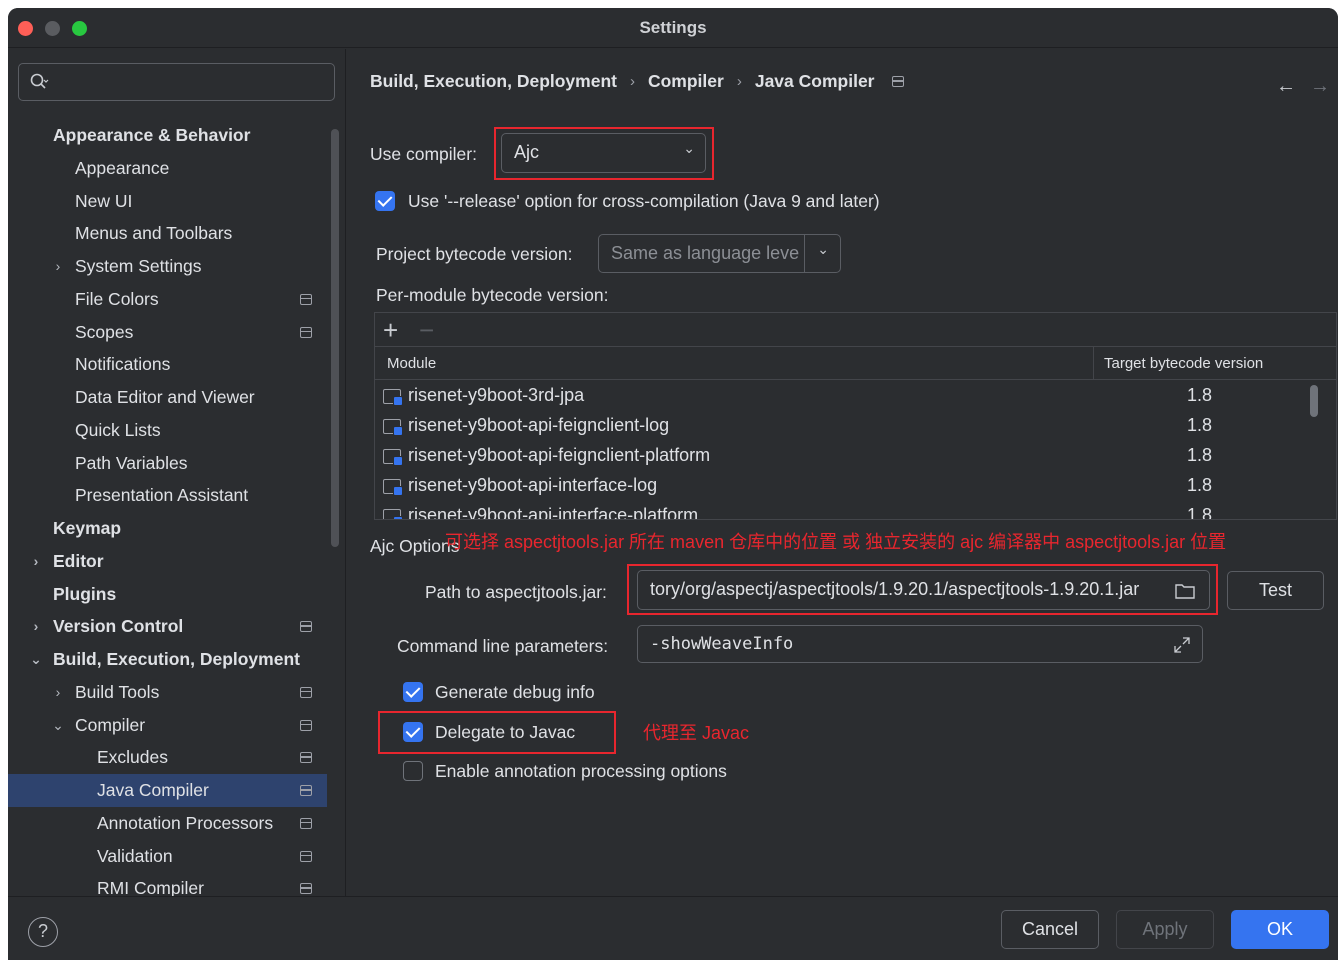  What do you see at coordinates (185, 822) in the screenshot?
I see `sidebar-item-label: Annotation Processors` at bounding box center [185, 822].